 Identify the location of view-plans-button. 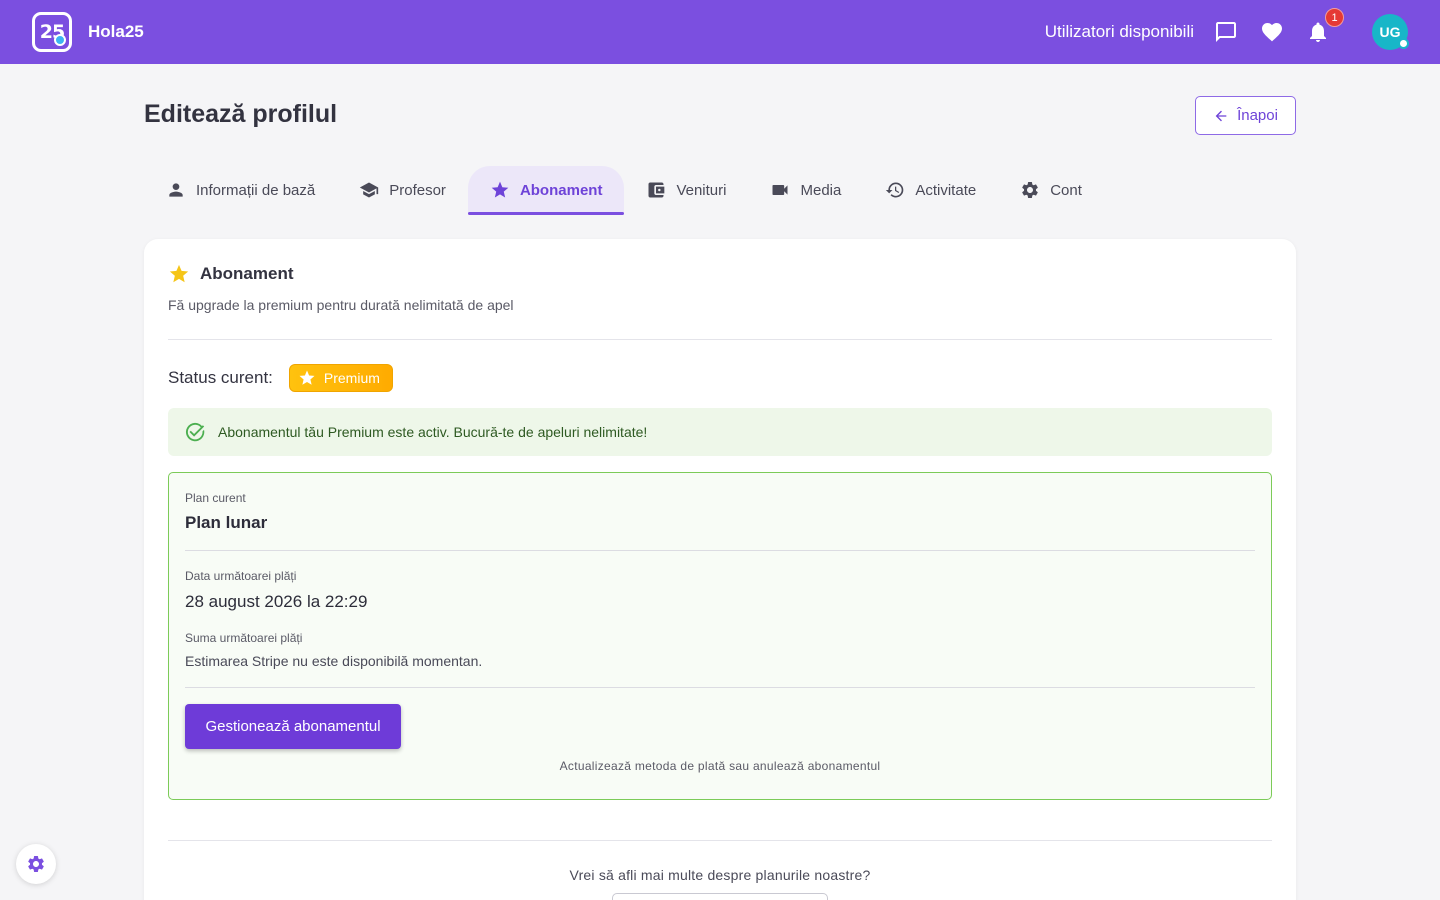
(720, 896).